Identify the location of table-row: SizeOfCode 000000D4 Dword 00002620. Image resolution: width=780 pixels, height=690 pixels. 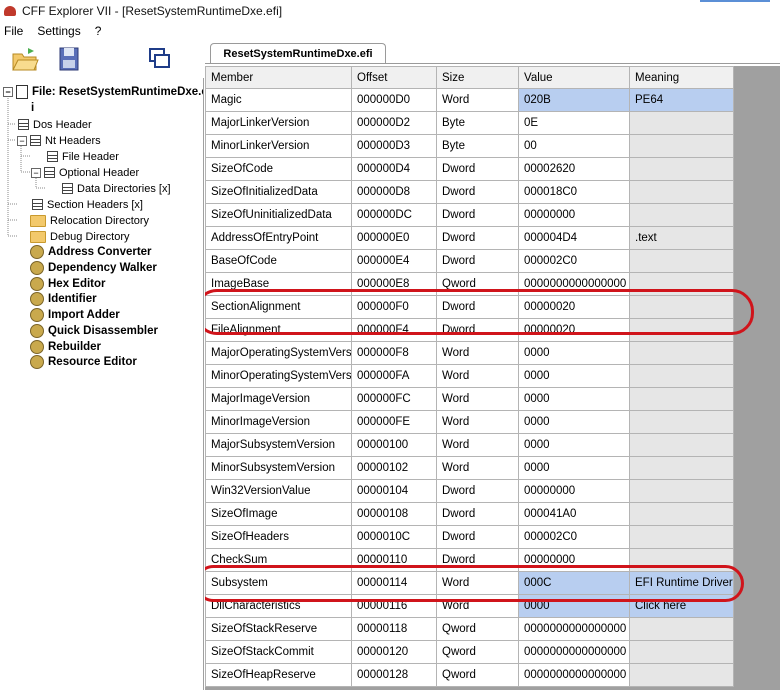
(469, 169).